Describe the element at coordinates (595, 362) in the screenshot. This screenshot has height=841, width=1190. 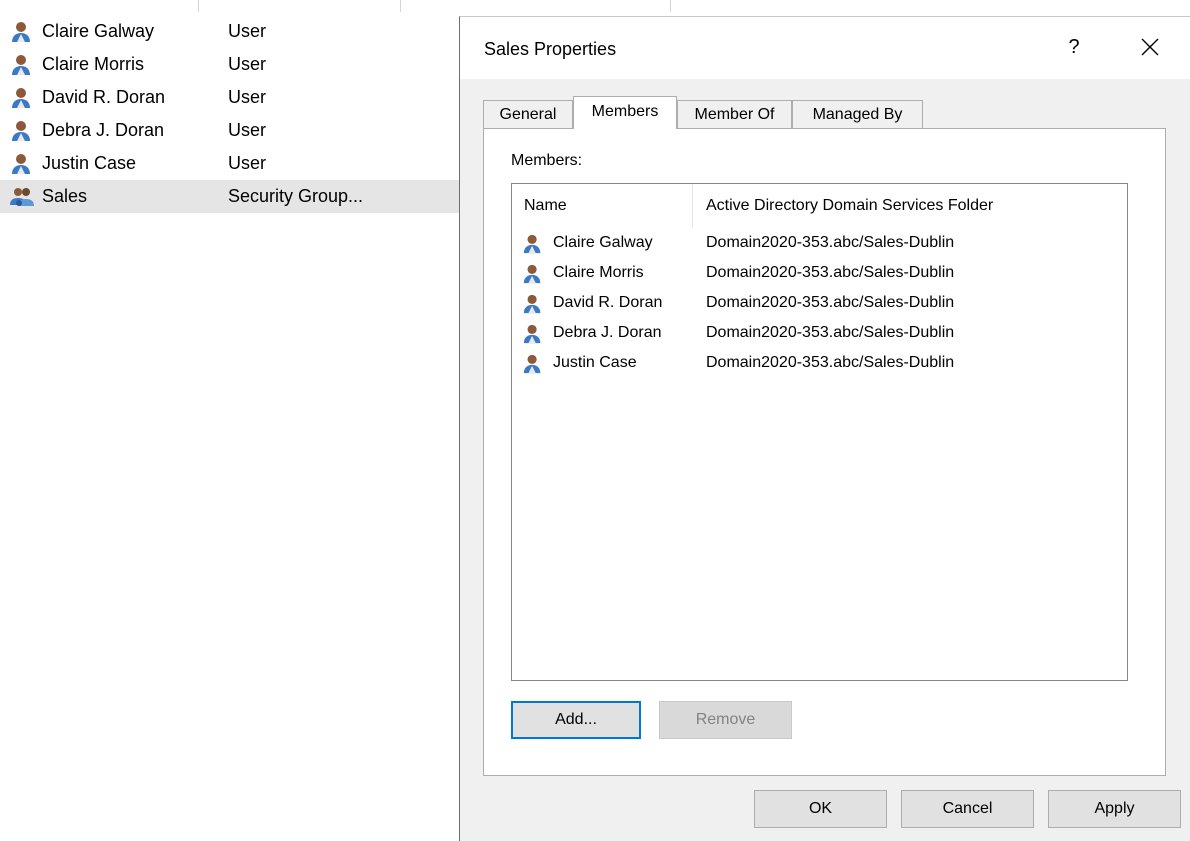
I see `member-name: Justin Case` at that location.